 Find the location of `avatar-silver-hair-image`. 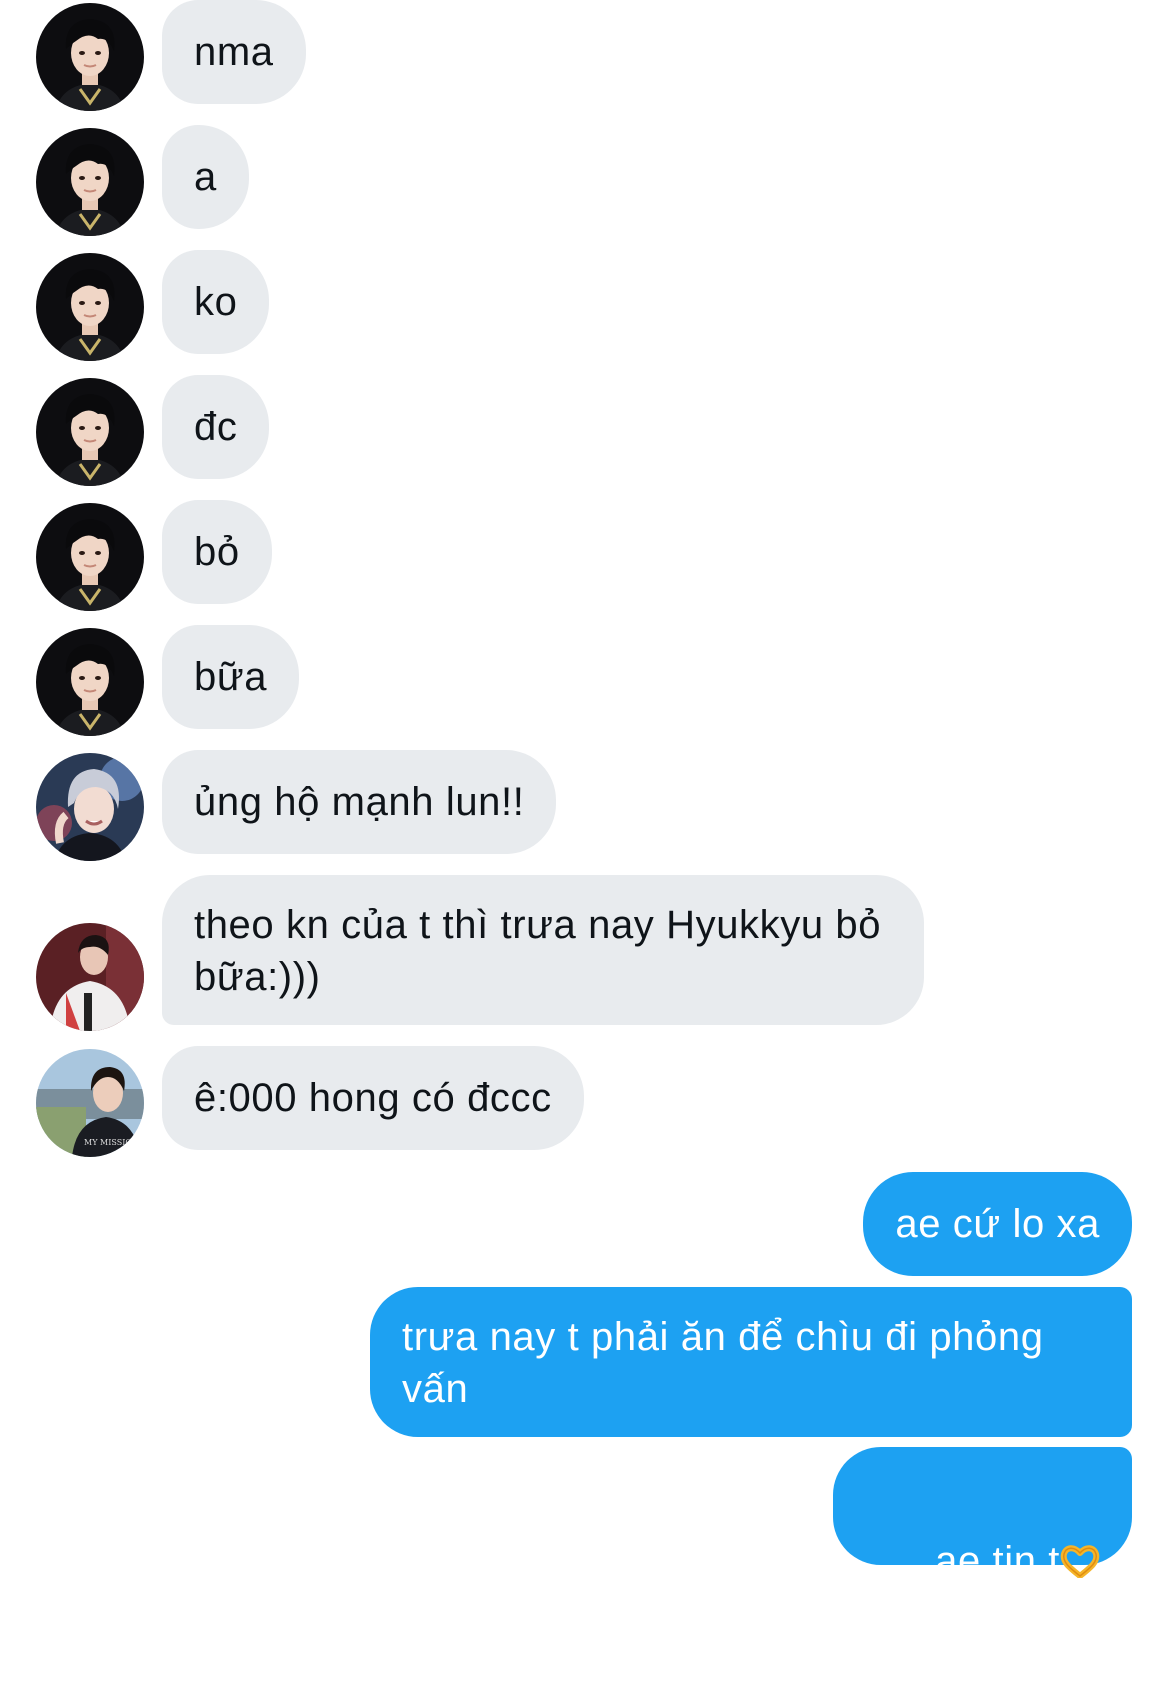

avatar-silver-hair-image is located at coordinates (90, 807).